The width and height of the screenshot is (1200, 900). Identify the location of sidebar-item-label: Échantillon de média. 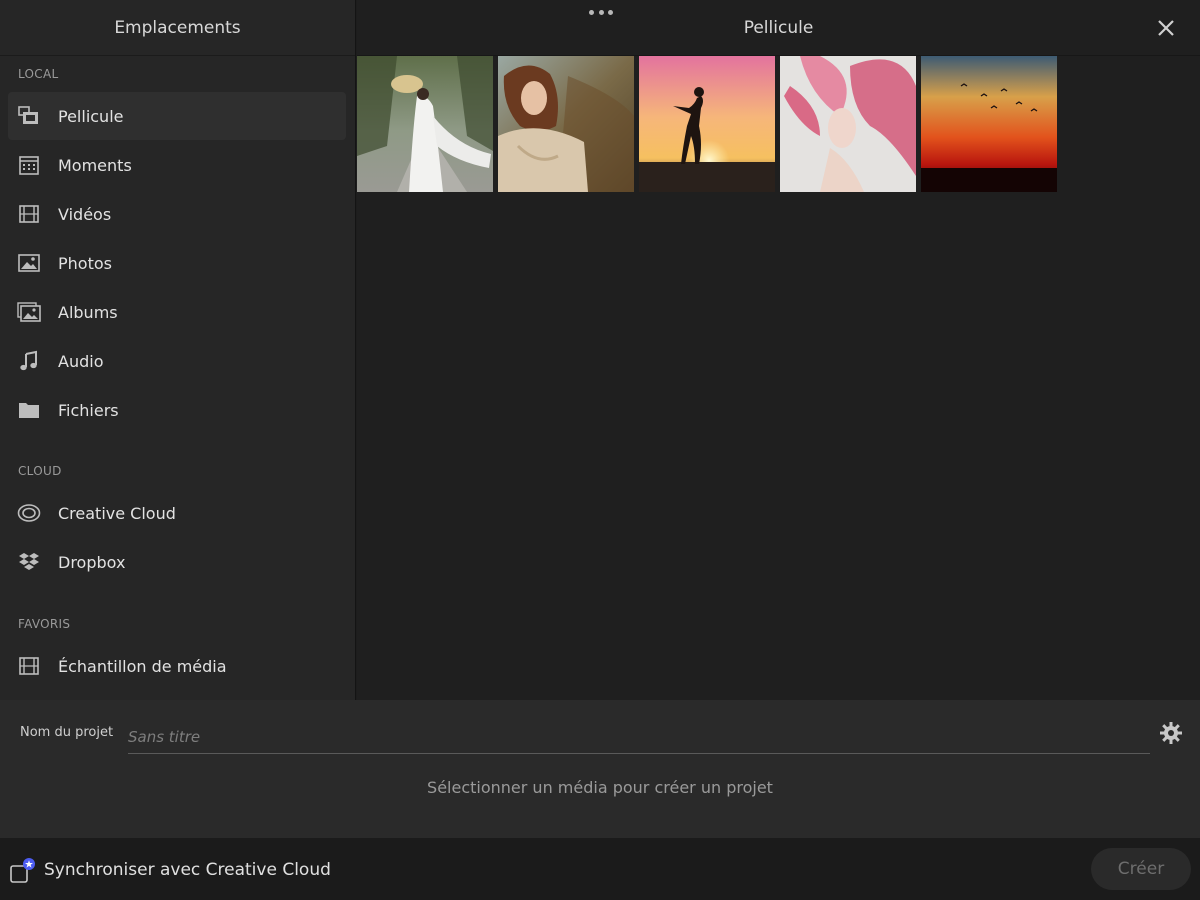
(142, 666).